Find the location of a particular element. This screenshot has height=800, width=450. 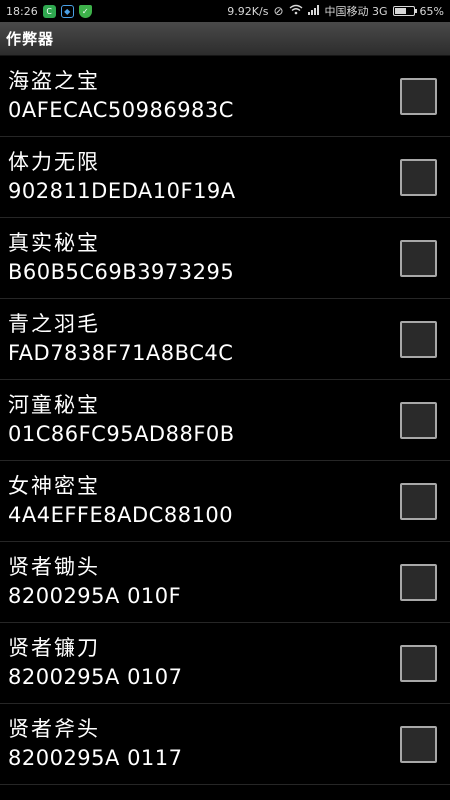

cheat-code: B60B5C69B3973295 is located at coordinates (121, 272).